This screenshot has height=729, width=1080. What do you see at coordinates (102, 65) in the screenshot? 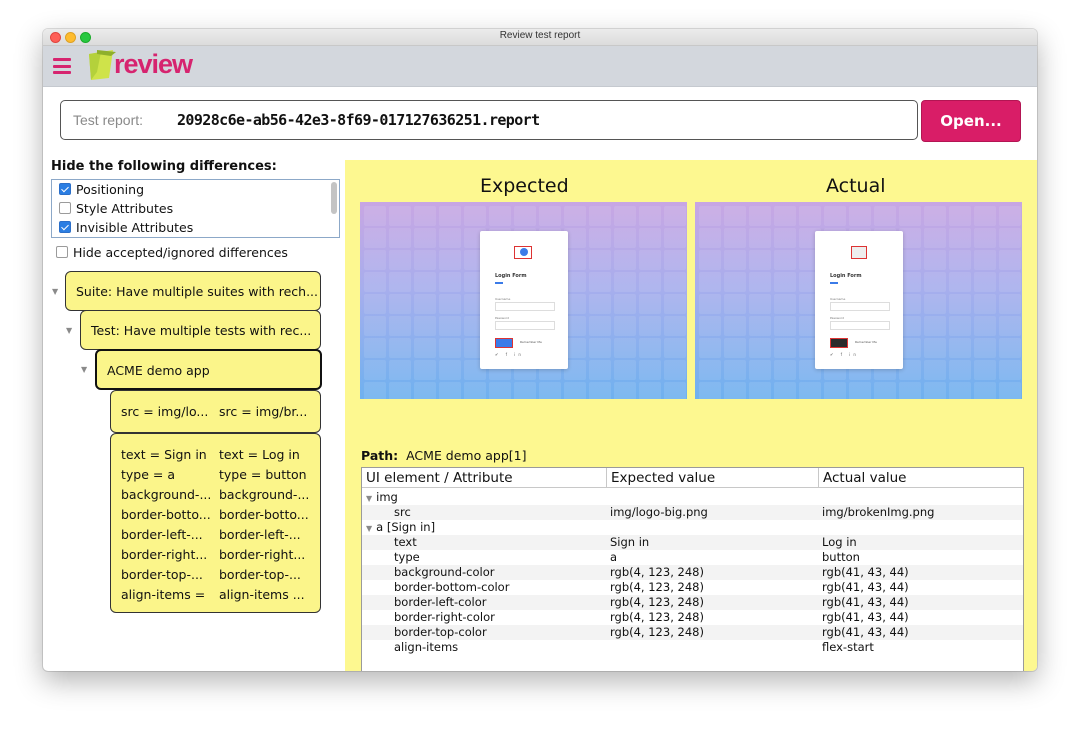
I see `logo-icon` at bounding box center [102, 65].